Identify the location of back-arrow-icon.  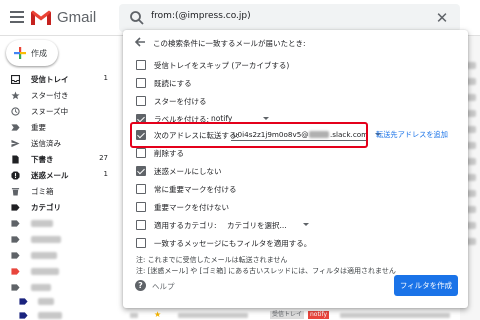
(140, 42).